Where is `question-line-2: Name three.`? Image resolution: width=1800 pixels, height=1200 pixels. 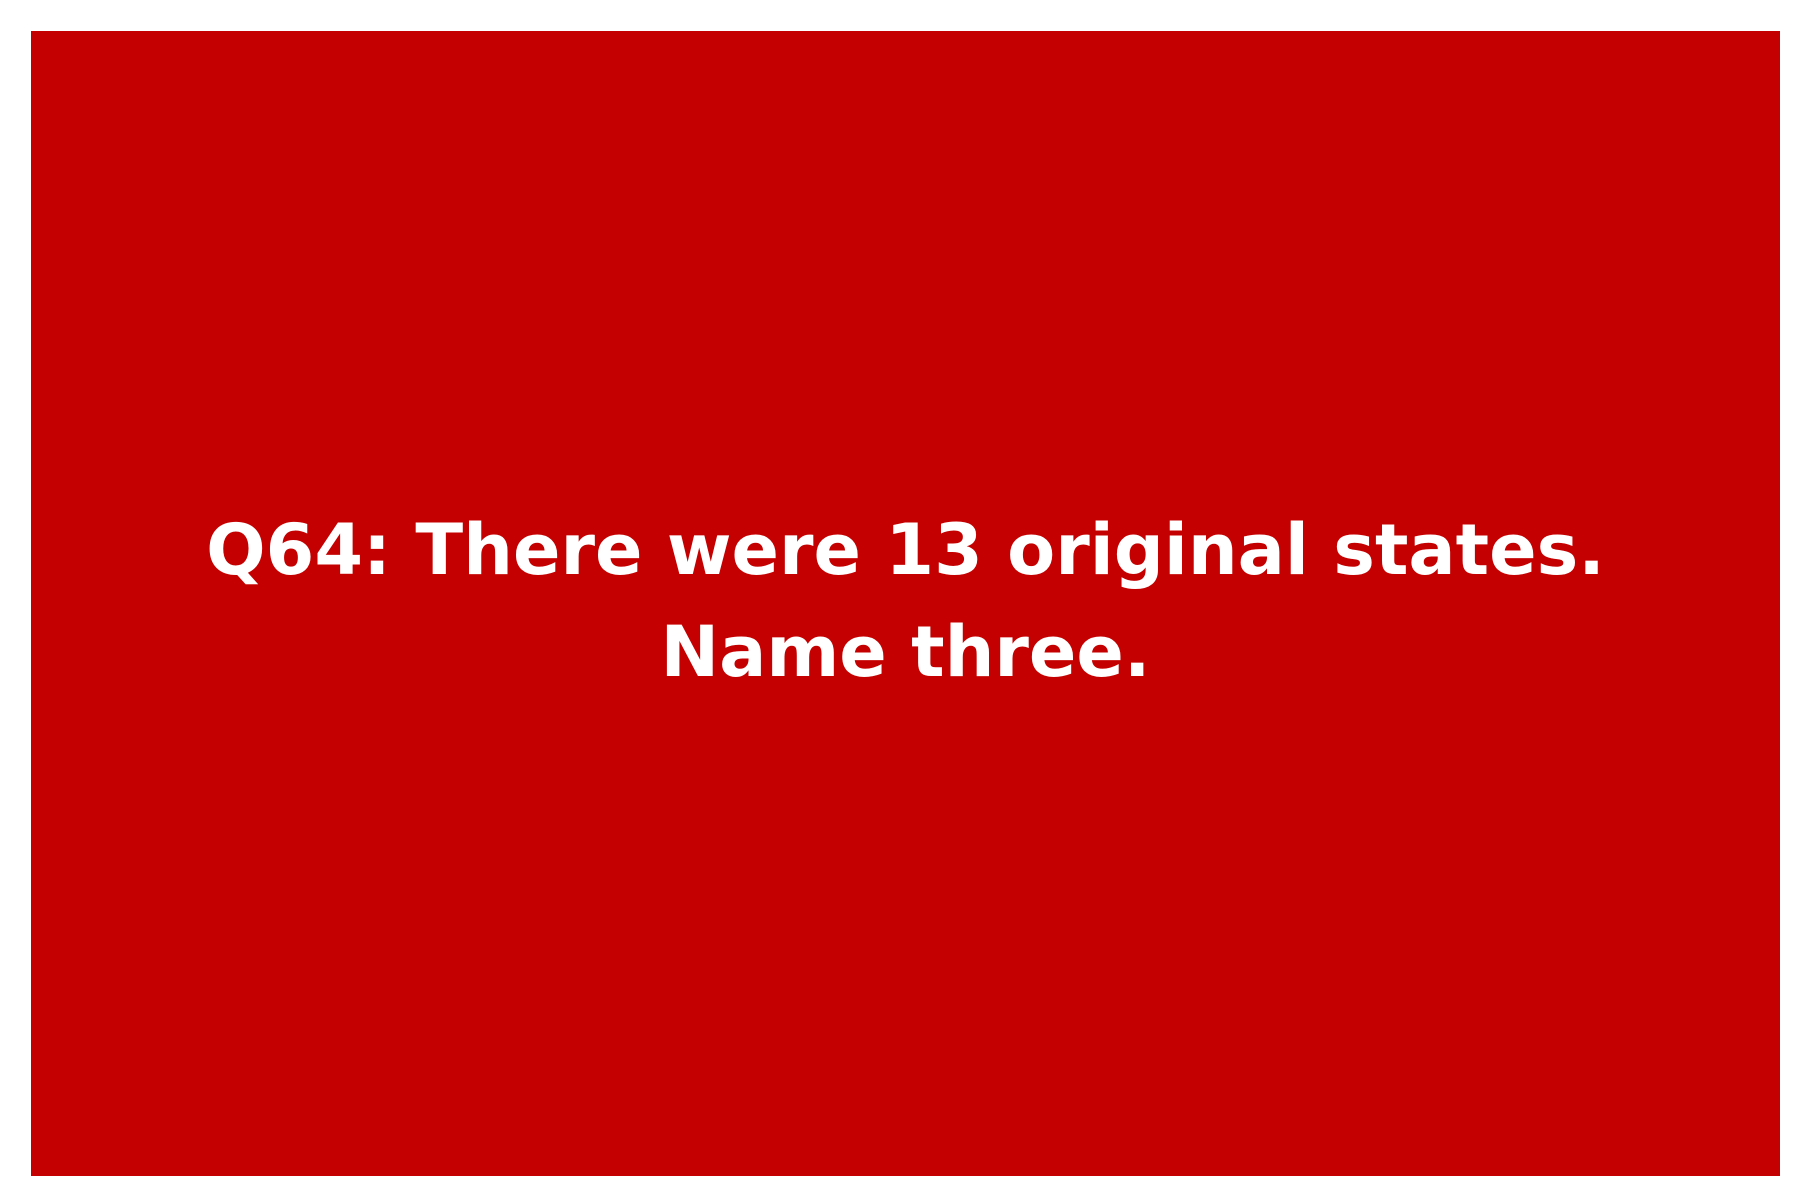 question-line-2: Name three. is located at coordinates (905, 651).